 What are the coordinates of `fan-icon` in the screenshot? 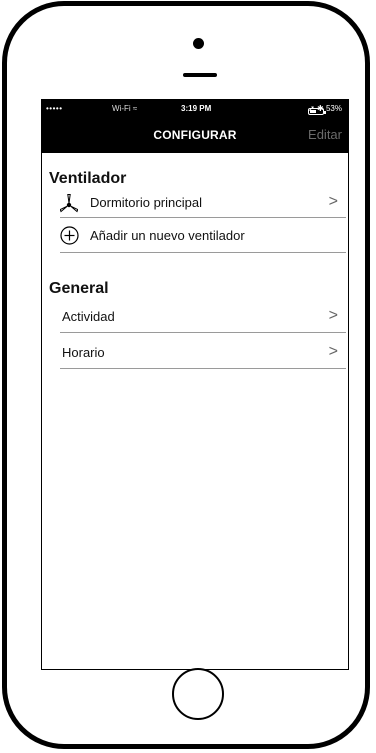 It's located at (69, 203).